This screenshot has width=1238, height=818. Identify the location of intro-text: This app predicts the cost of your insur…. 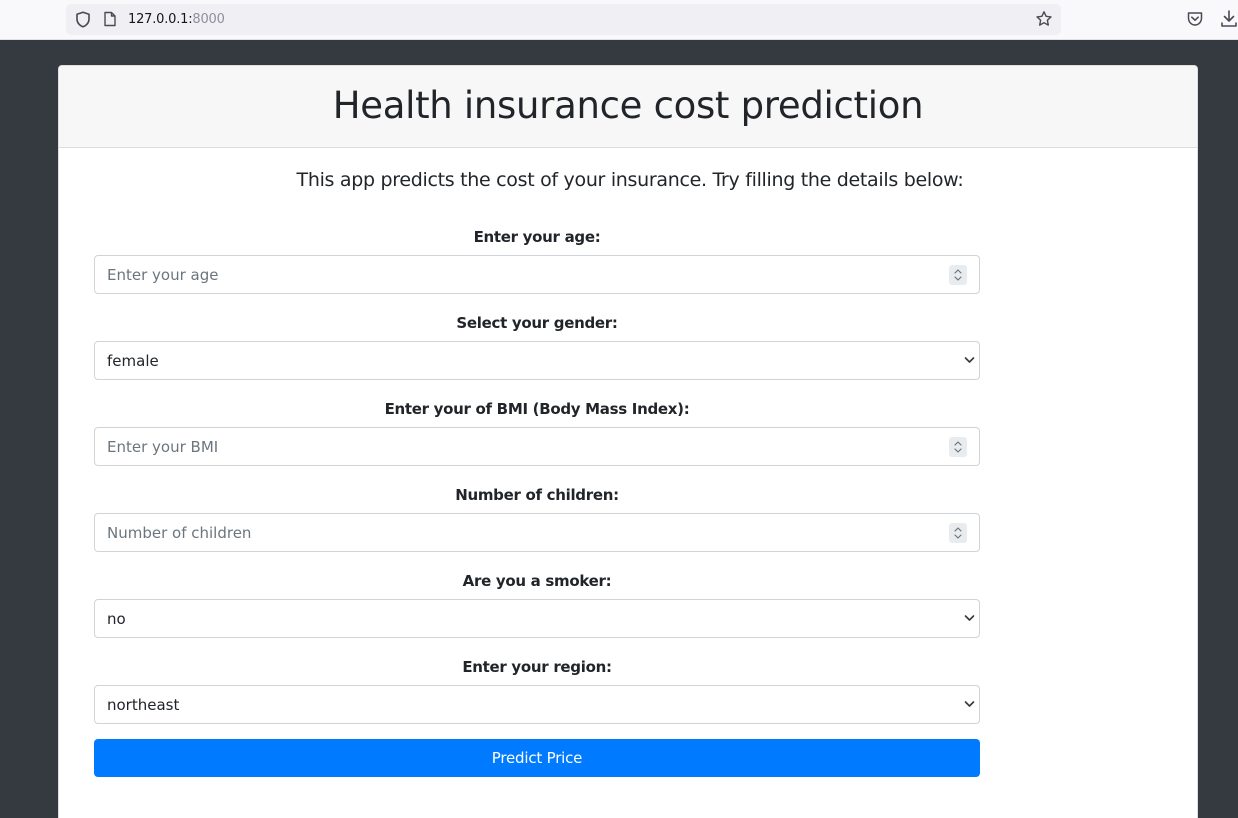
(630, 180).